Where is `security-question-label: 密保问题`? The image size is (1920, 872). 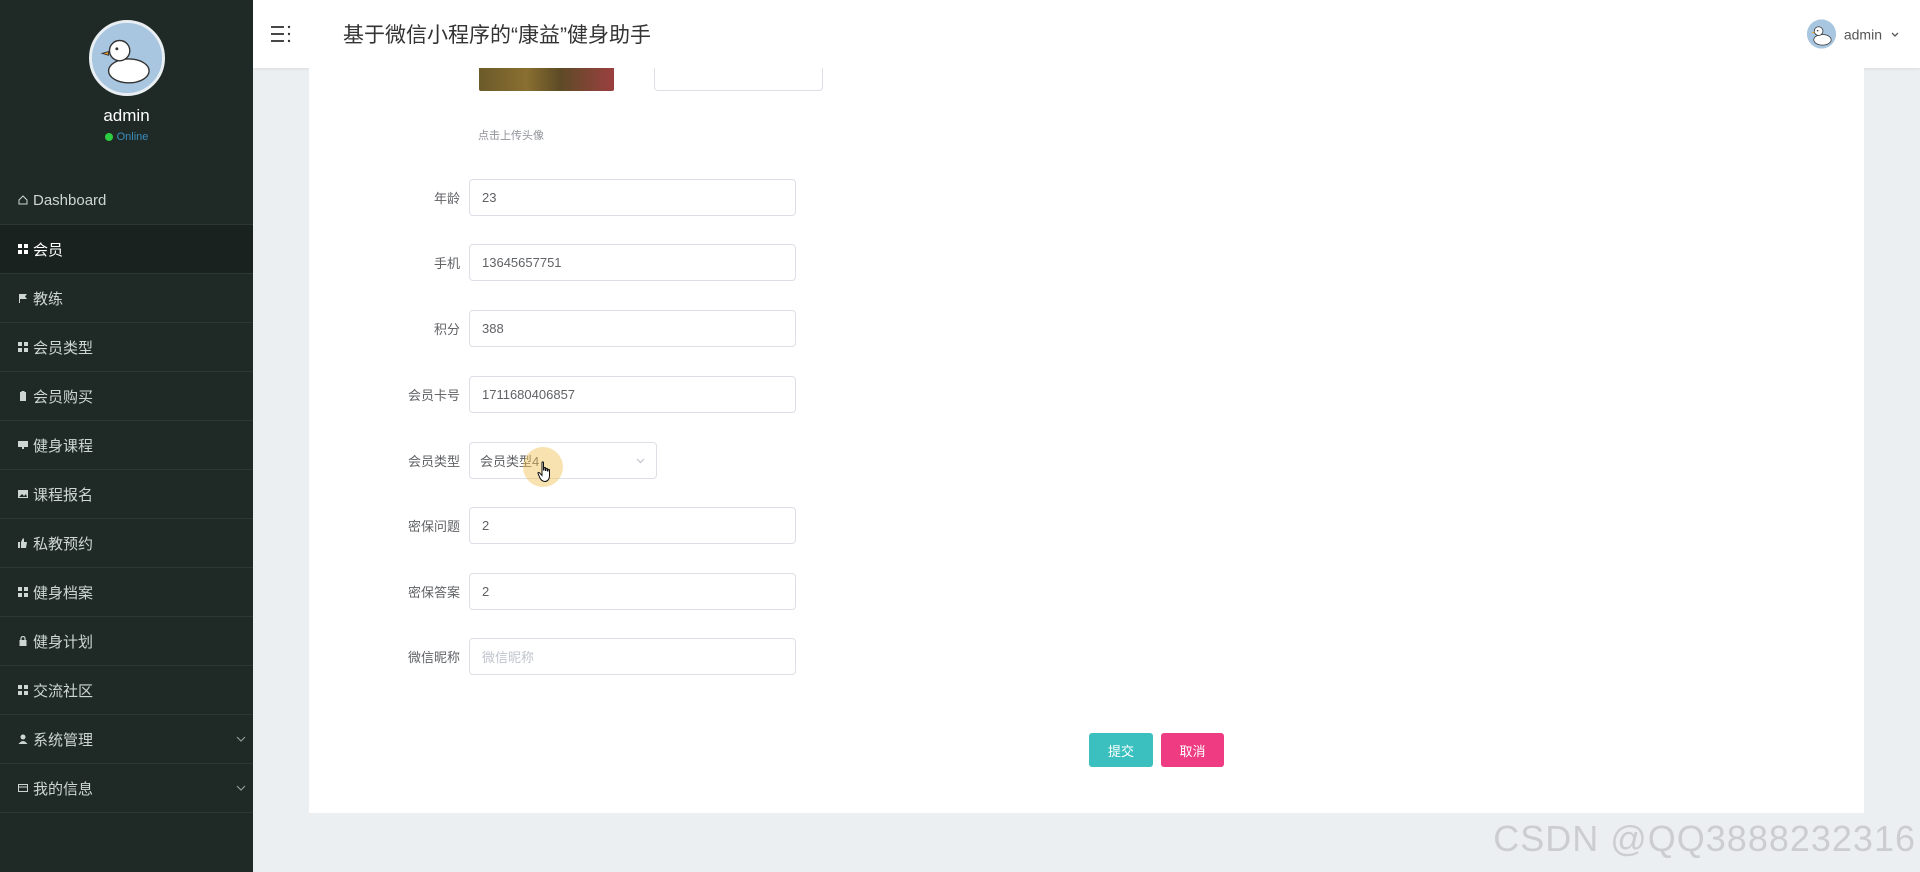
security-question-label: 密保问题 is located at coordinates (433, 526).